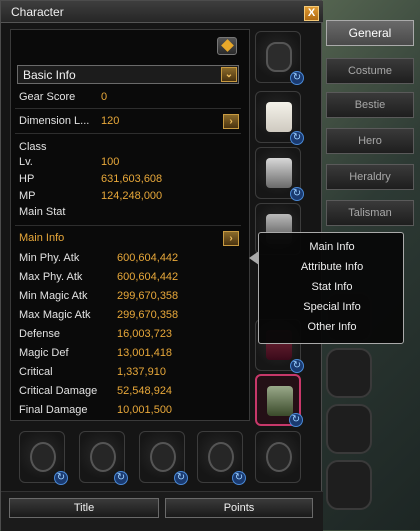 This screenshot has width=420, height=531. I want to click on gear-score-label: Gear Score, so click(47, 97).